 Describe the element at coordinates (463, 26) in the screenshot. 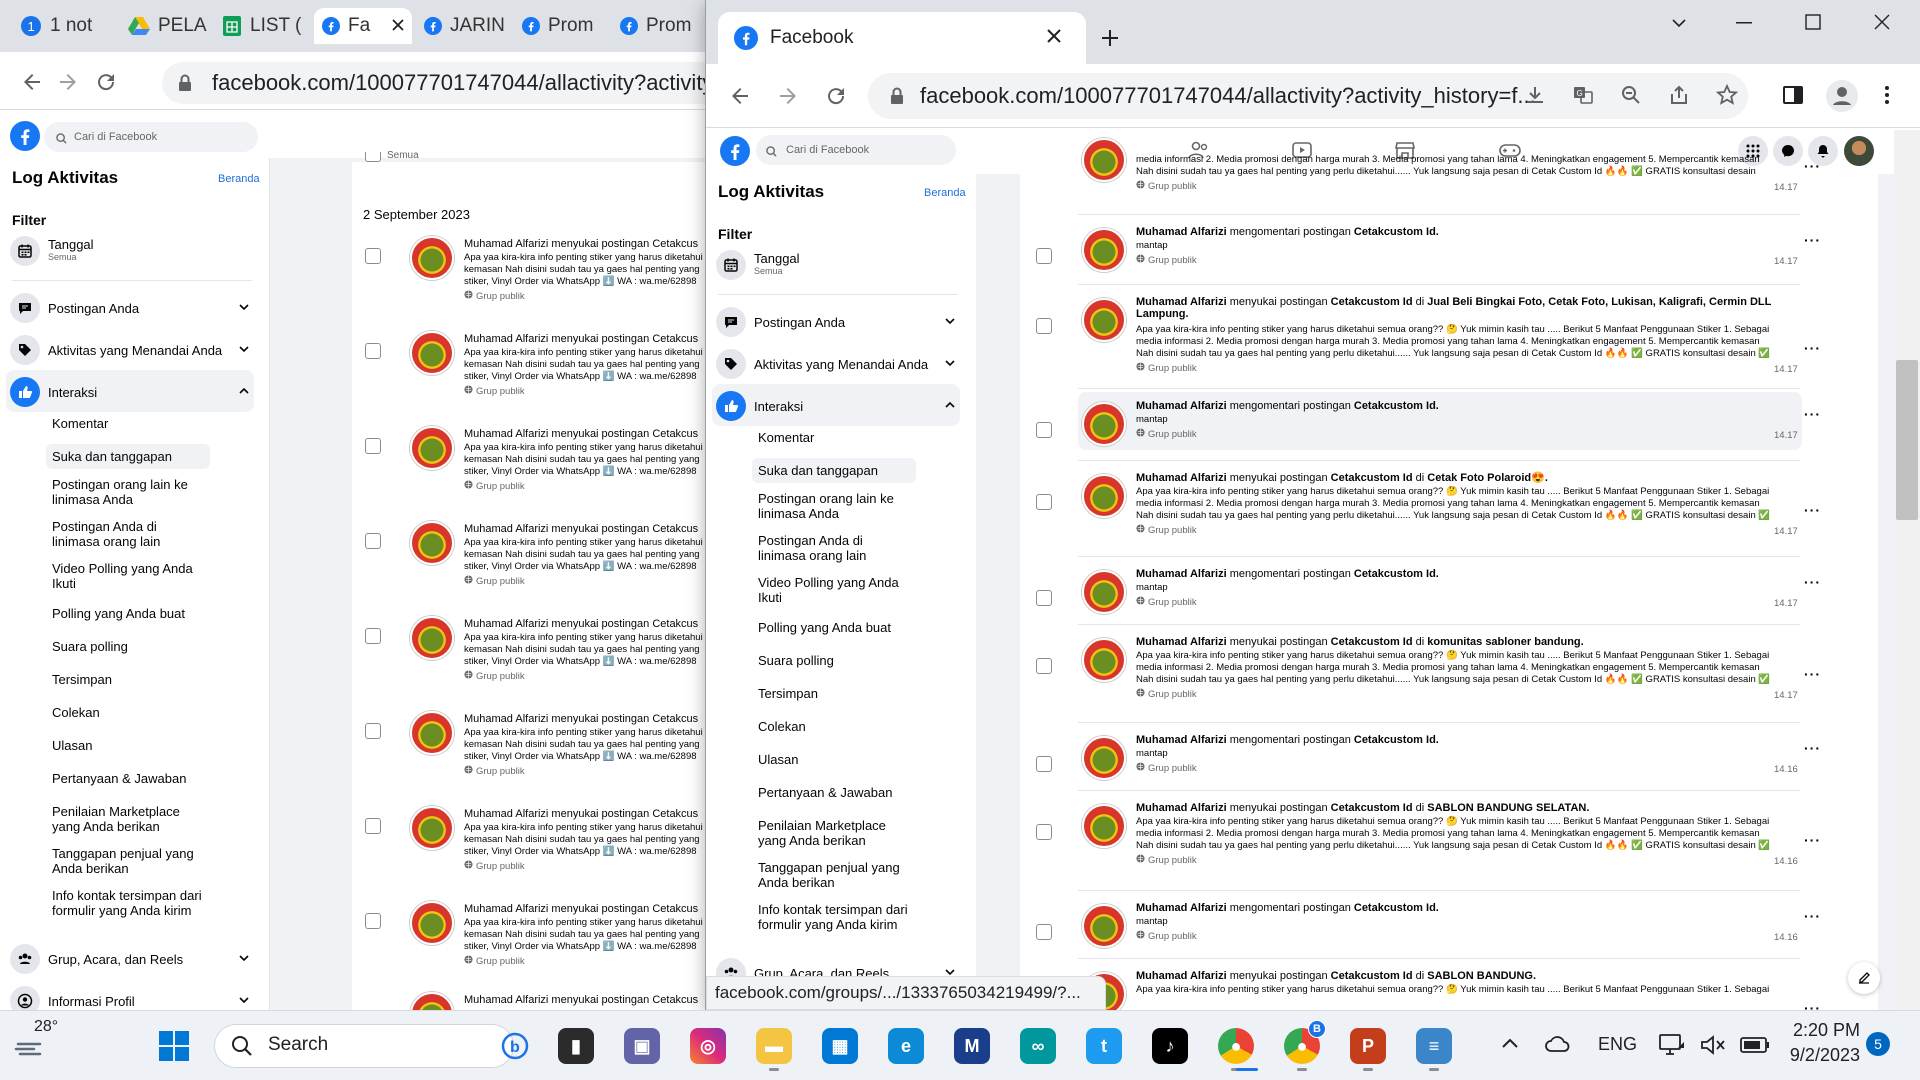

I see `bg-tab-5: JARIN` at that location.